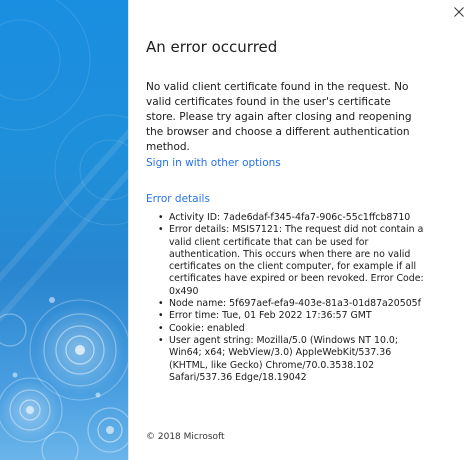 The image size is (474, 460). I want to click on error-details-heading: Error details, so click(178, 199).